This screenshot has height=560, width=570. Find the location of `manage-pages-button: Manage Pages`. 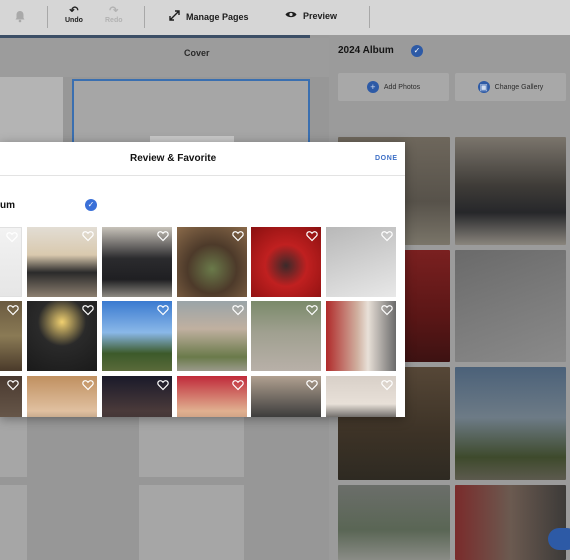

manage-pages-button: Manage Pages is located at coordinates (209, 16).